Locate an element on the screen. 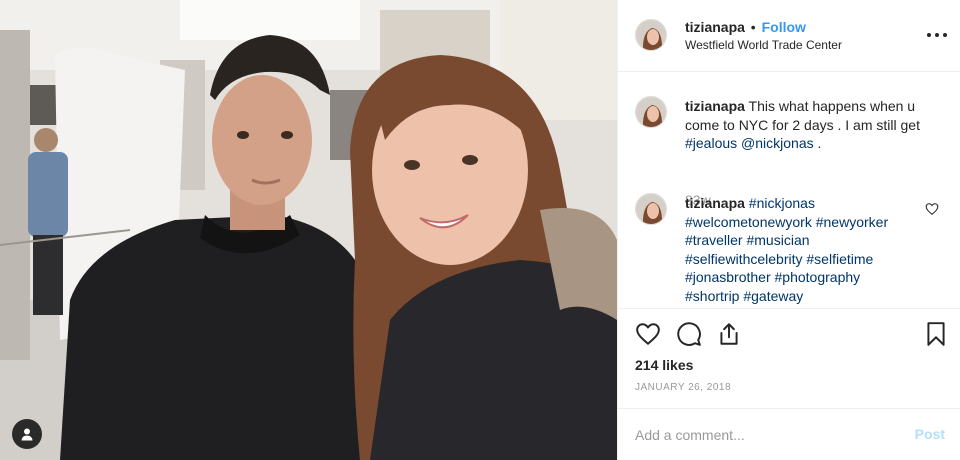 The height and width of the screenshot is (460, 960). share-icon is located at coordinates (729, 334).